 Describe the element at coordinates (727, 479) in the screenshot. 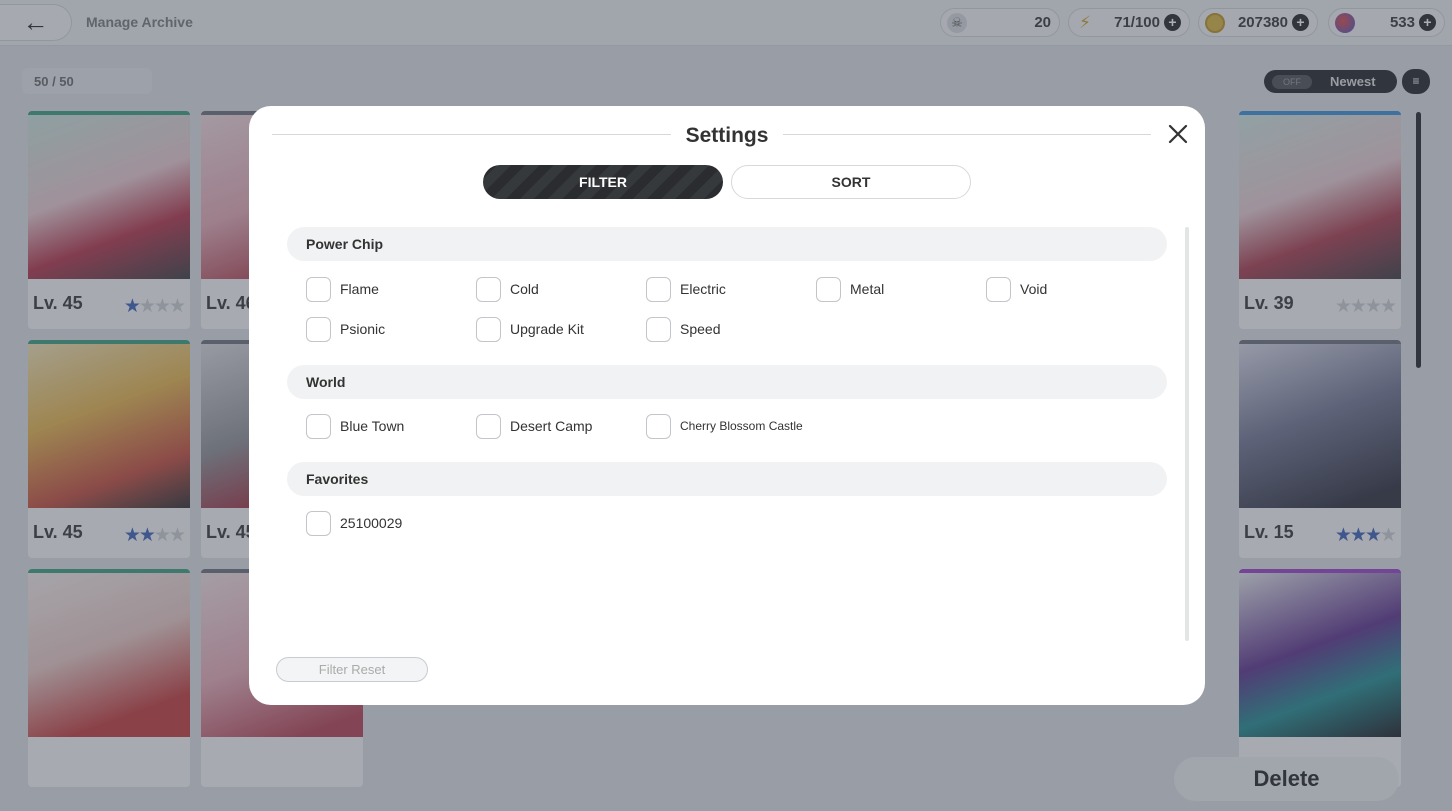

I see `section-favorites: Favorites` at that location.